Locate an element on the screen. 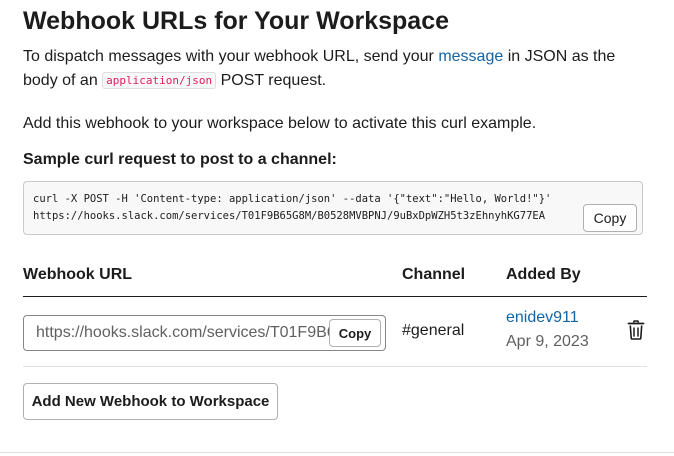  webhook-url-field: Copy is located at coordinates (204, 333).